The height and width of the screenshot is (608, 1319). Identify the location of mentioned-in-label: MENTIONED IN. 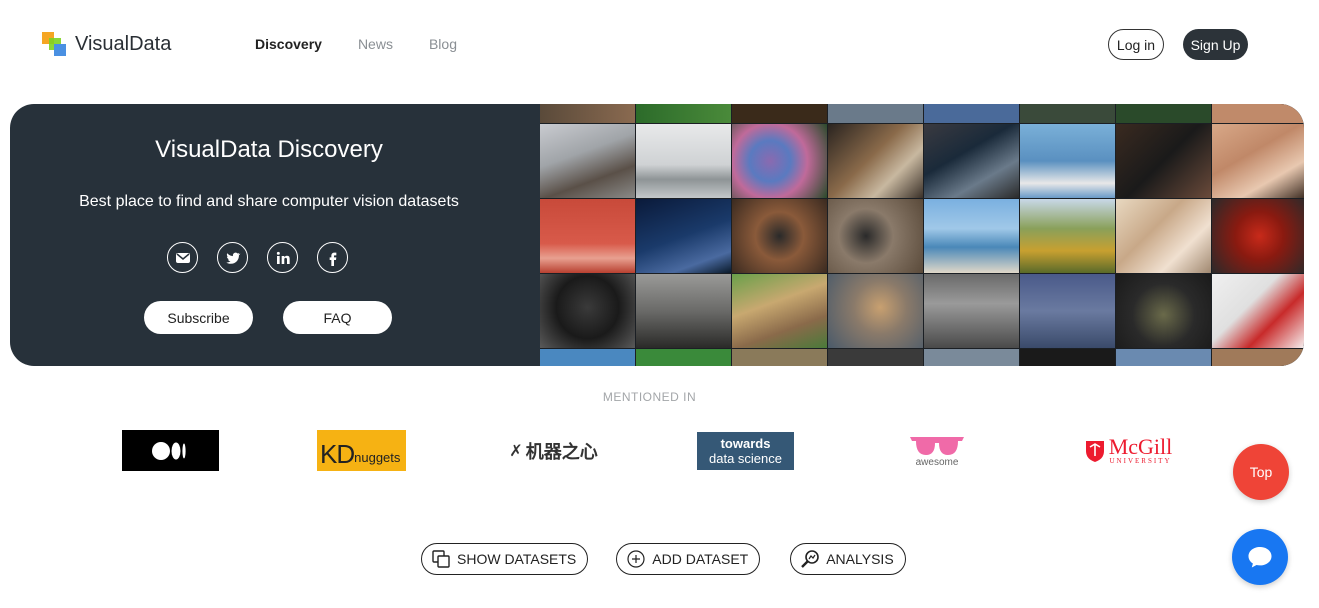
(649, 397).